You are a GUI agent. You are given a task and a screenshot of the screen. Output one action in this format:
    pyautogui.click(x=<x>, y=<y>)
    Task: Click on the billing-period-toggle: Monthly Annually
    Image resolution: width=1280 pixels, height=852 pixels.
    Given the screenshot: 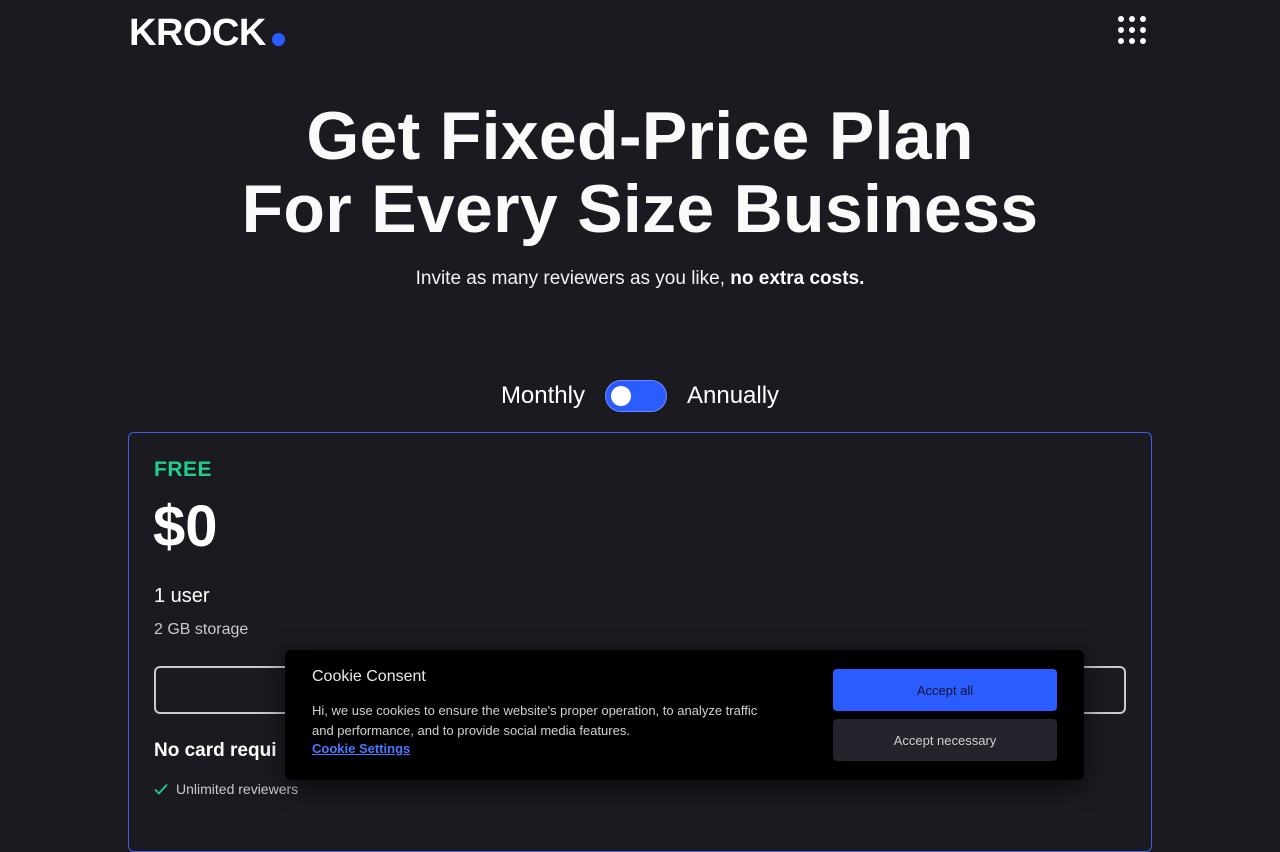 What is the action you would take?
    pyautogui.click(x=640, y=396)
    